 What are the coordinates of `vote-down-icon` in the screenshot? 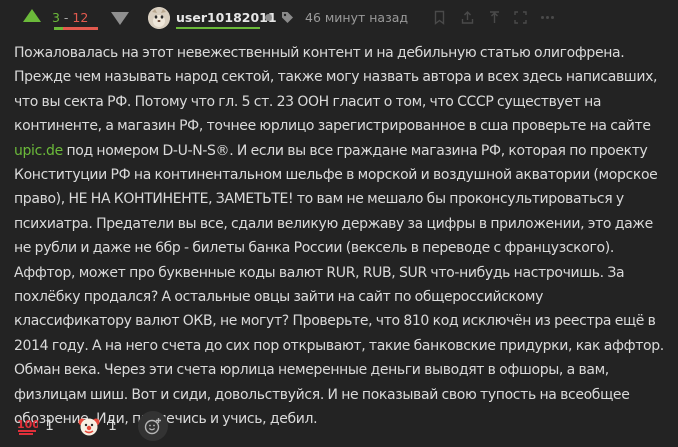 It's located at (120, 18).